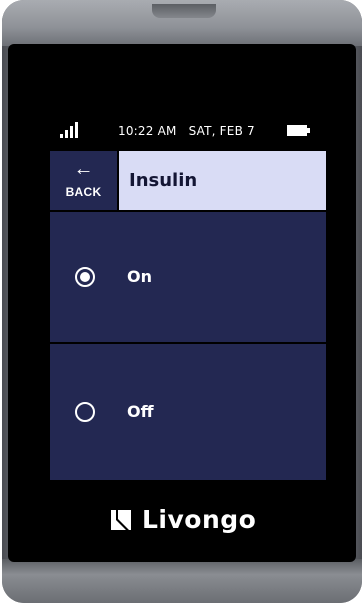 Image resolution: width=364 pixels, height=603 pixels. Describe the element at coordinates (83, 169) in the screenshot. I see `back-arrow-icon: ←` at that location.